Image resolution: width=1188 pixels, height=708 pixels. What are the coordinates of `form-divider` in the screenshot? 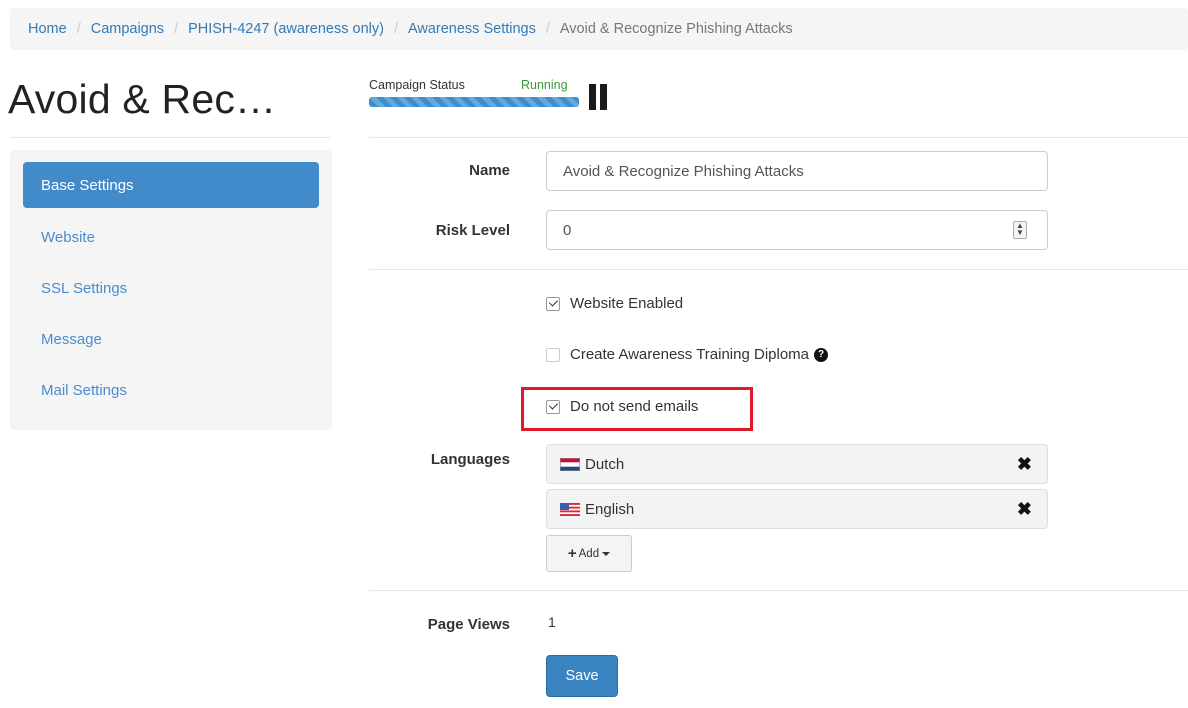 It's located at (778, 269).